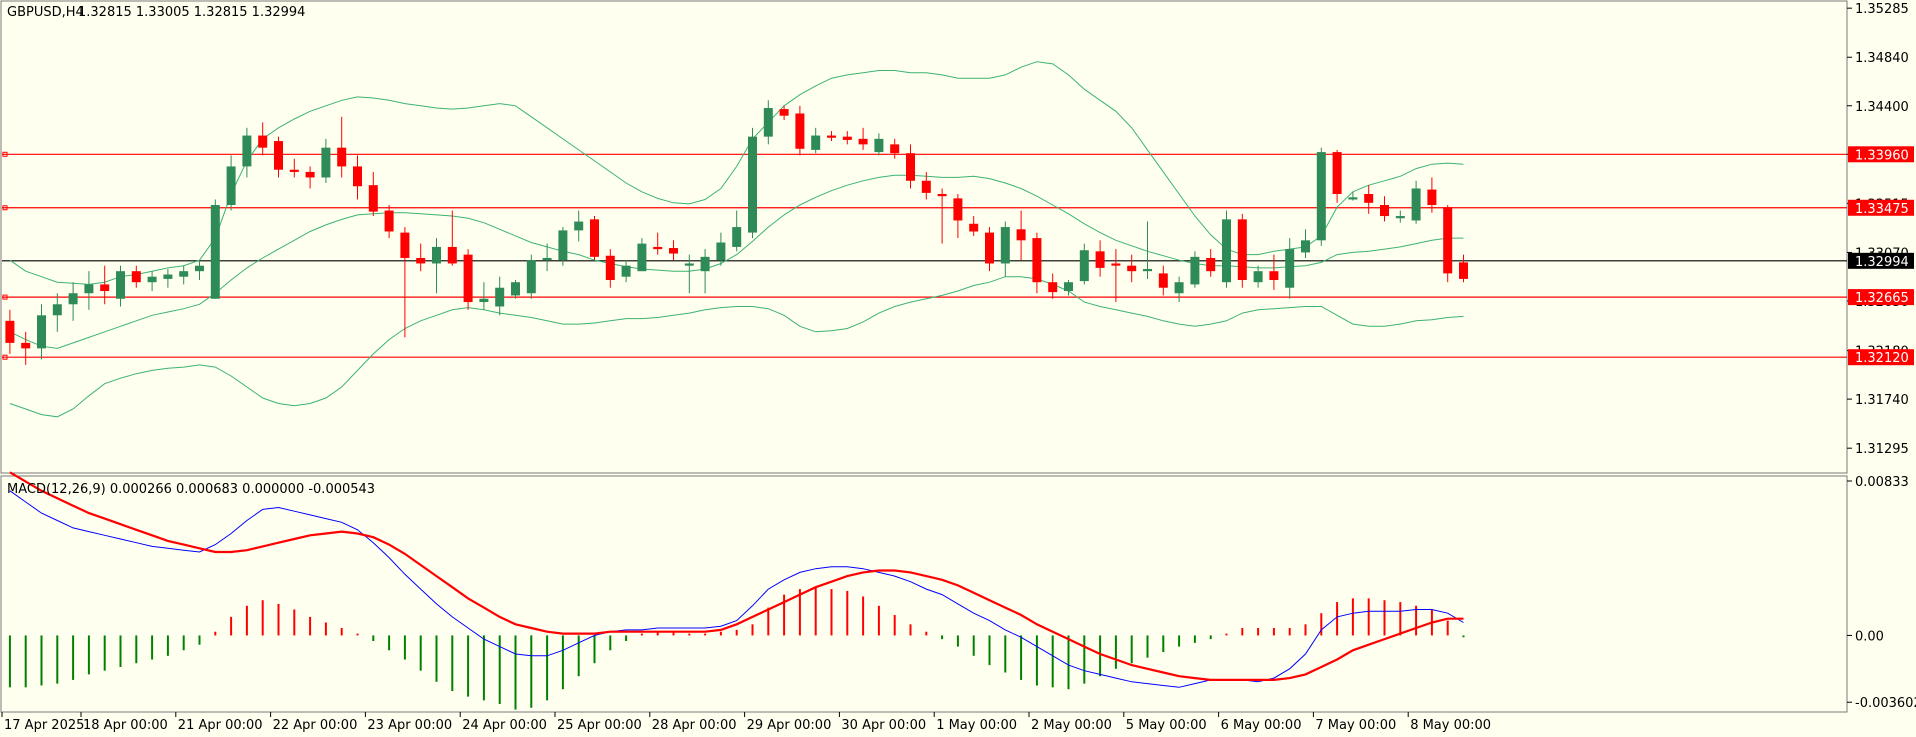 Image resolution: width=1916 pixels, height=737 pixels. I want to click on time-tick-label: 6 May 00:00, so click(1261, 725).